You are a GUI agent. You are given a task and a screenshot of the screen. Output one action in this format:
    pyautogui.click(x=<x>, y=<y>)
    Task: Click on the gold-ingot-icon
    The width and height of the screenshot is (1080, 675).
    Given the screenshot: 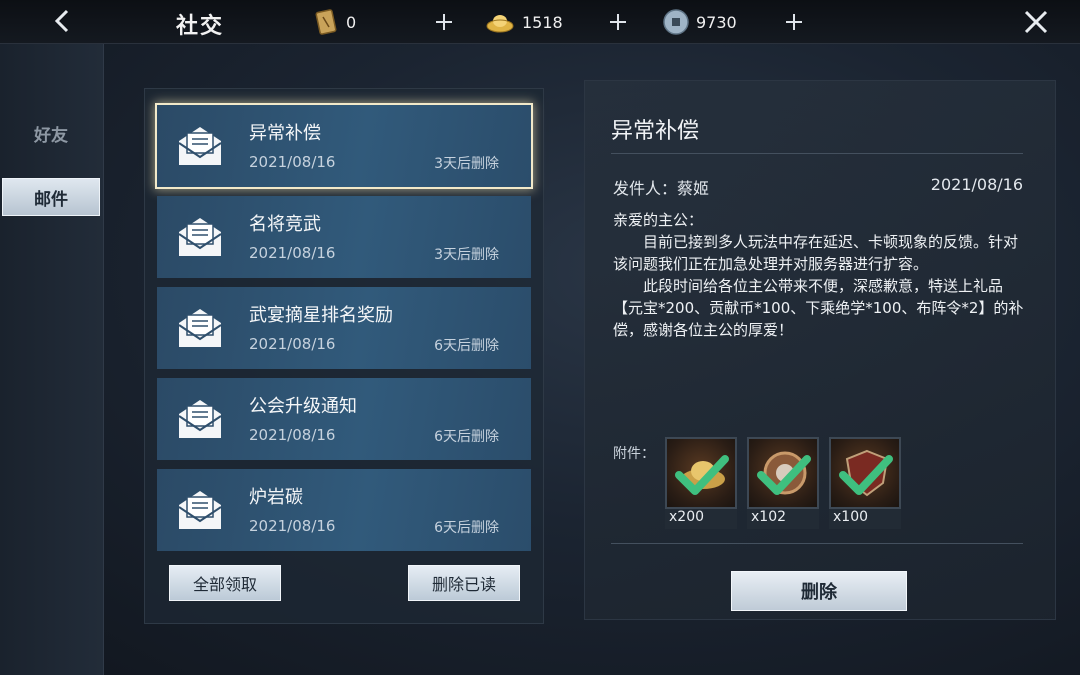 What is the action you would take?
    pyautogui.click(x=500, y=24)
    